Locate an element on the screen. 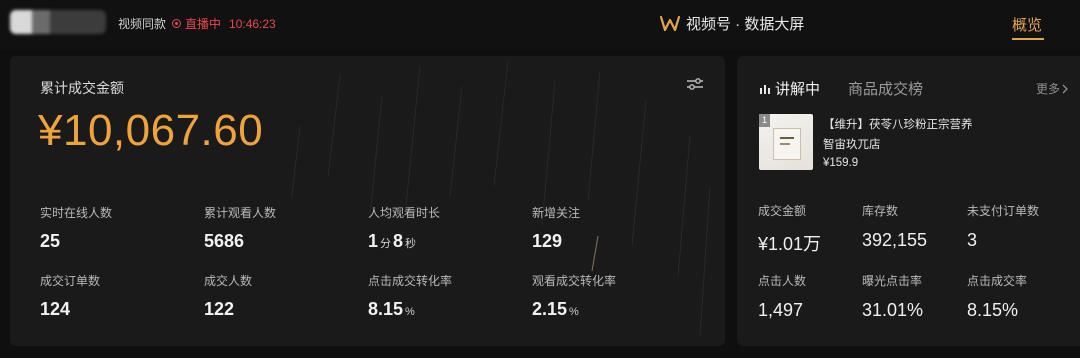 This screenshot has width=1080, height=358. stat-label: 点击成交率 is located at coordinates (997, 281).